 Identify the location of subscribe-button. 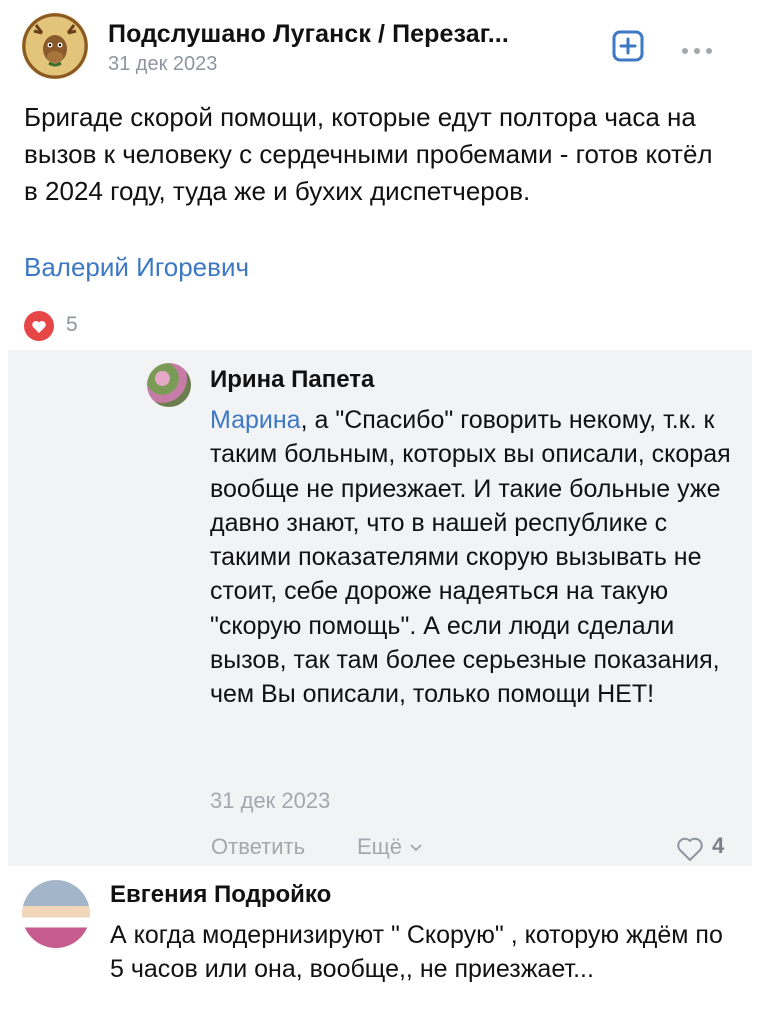
(628, 46).